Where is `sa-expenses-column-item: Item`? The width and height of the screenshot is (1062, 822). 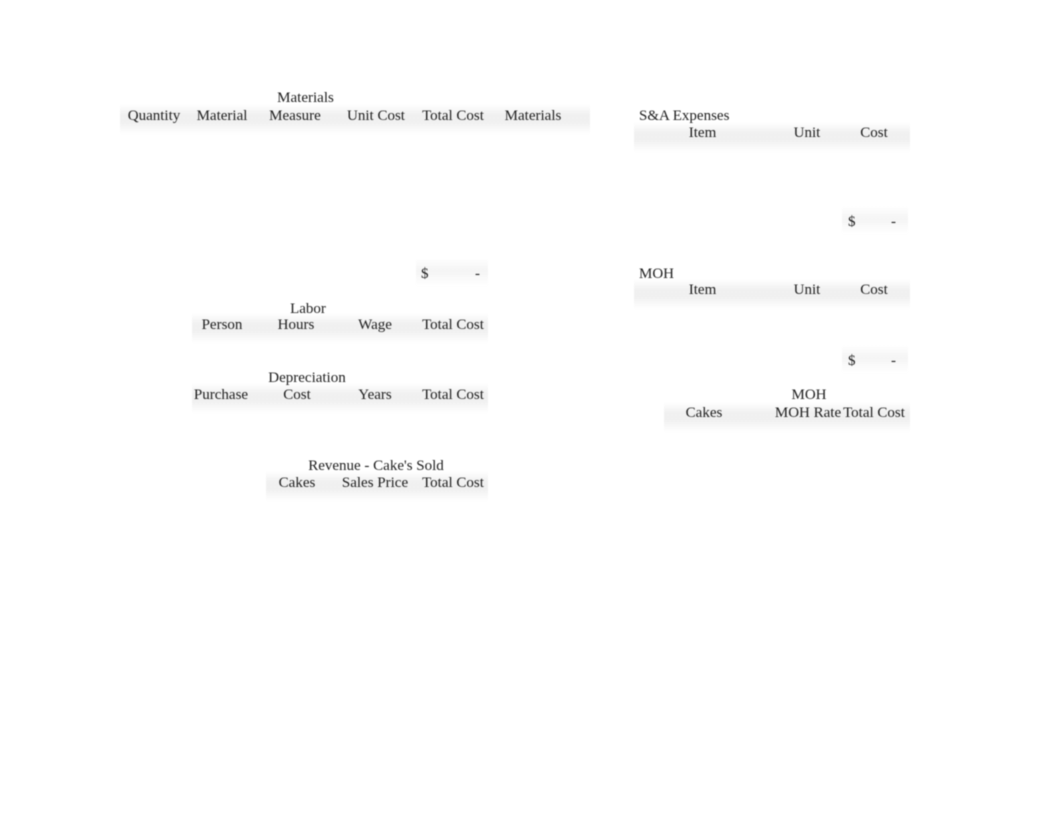 sa-expenses-column-item: Item is located at coordinates (702, 133).